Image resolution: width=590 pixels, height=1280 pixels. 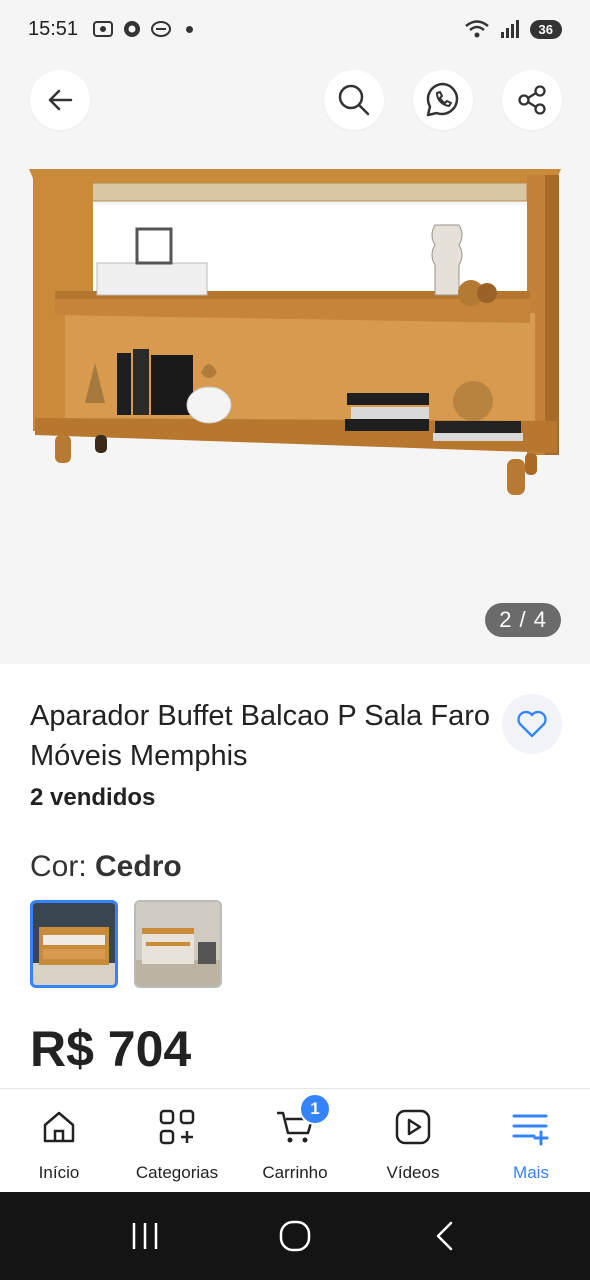 I want to click on color-swatch-cedro, so click(x=74, y=944).